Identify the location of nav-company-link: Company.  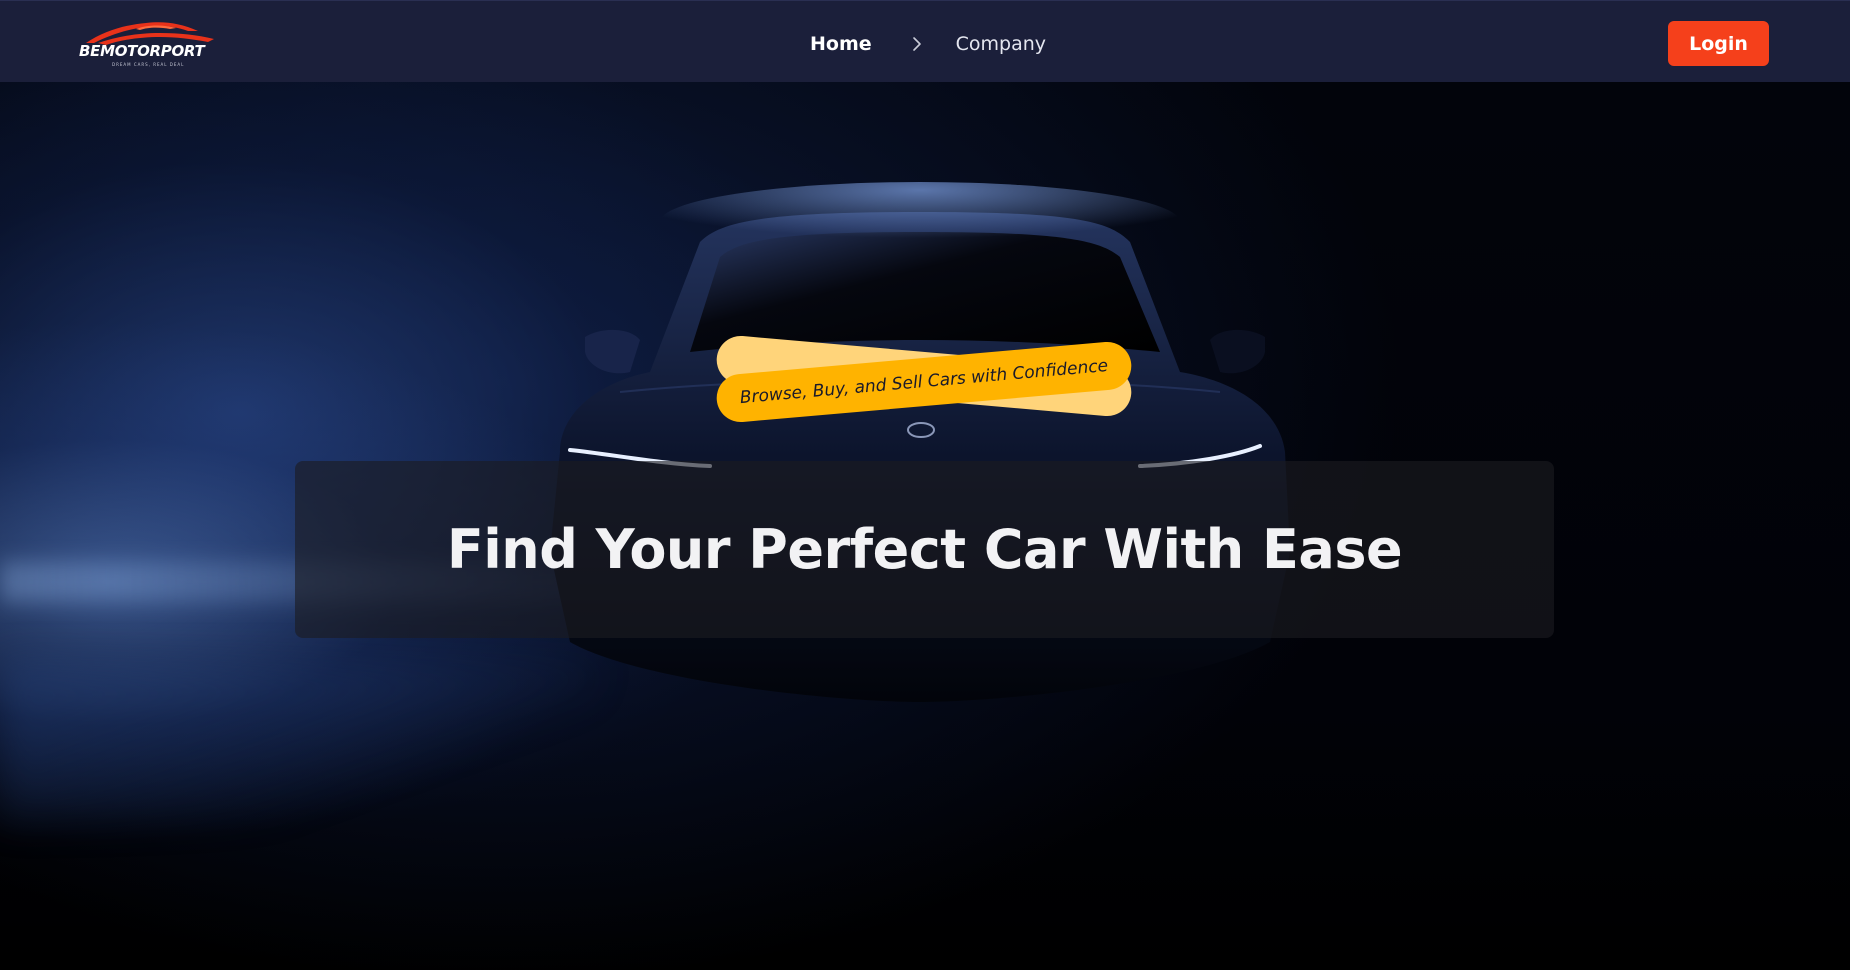
(1001, 44).